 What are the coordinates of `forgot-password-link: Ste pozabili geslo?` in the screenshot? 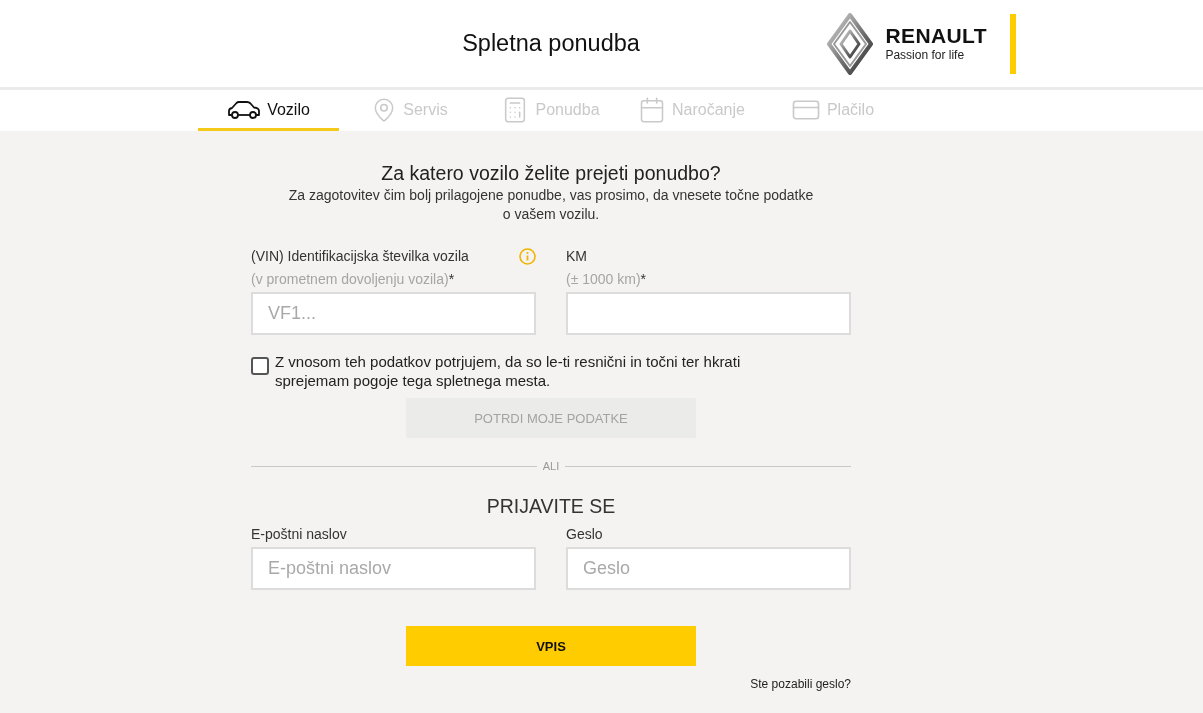 It's located at (800, 684).